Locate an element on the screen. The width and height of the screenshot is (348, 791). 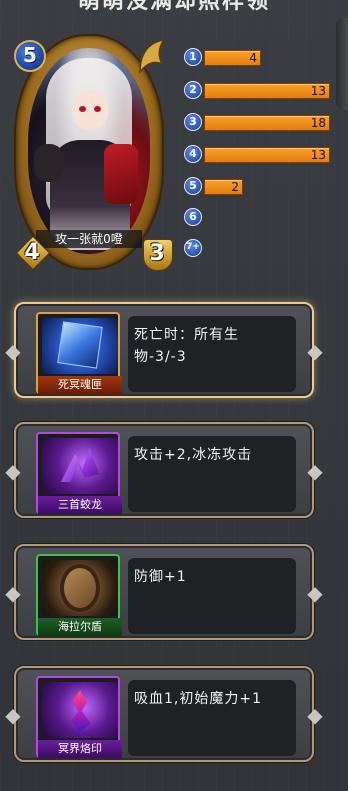
effect-description: 死亡时：所有生物-3/-3 is located at coordinates (212, 354).